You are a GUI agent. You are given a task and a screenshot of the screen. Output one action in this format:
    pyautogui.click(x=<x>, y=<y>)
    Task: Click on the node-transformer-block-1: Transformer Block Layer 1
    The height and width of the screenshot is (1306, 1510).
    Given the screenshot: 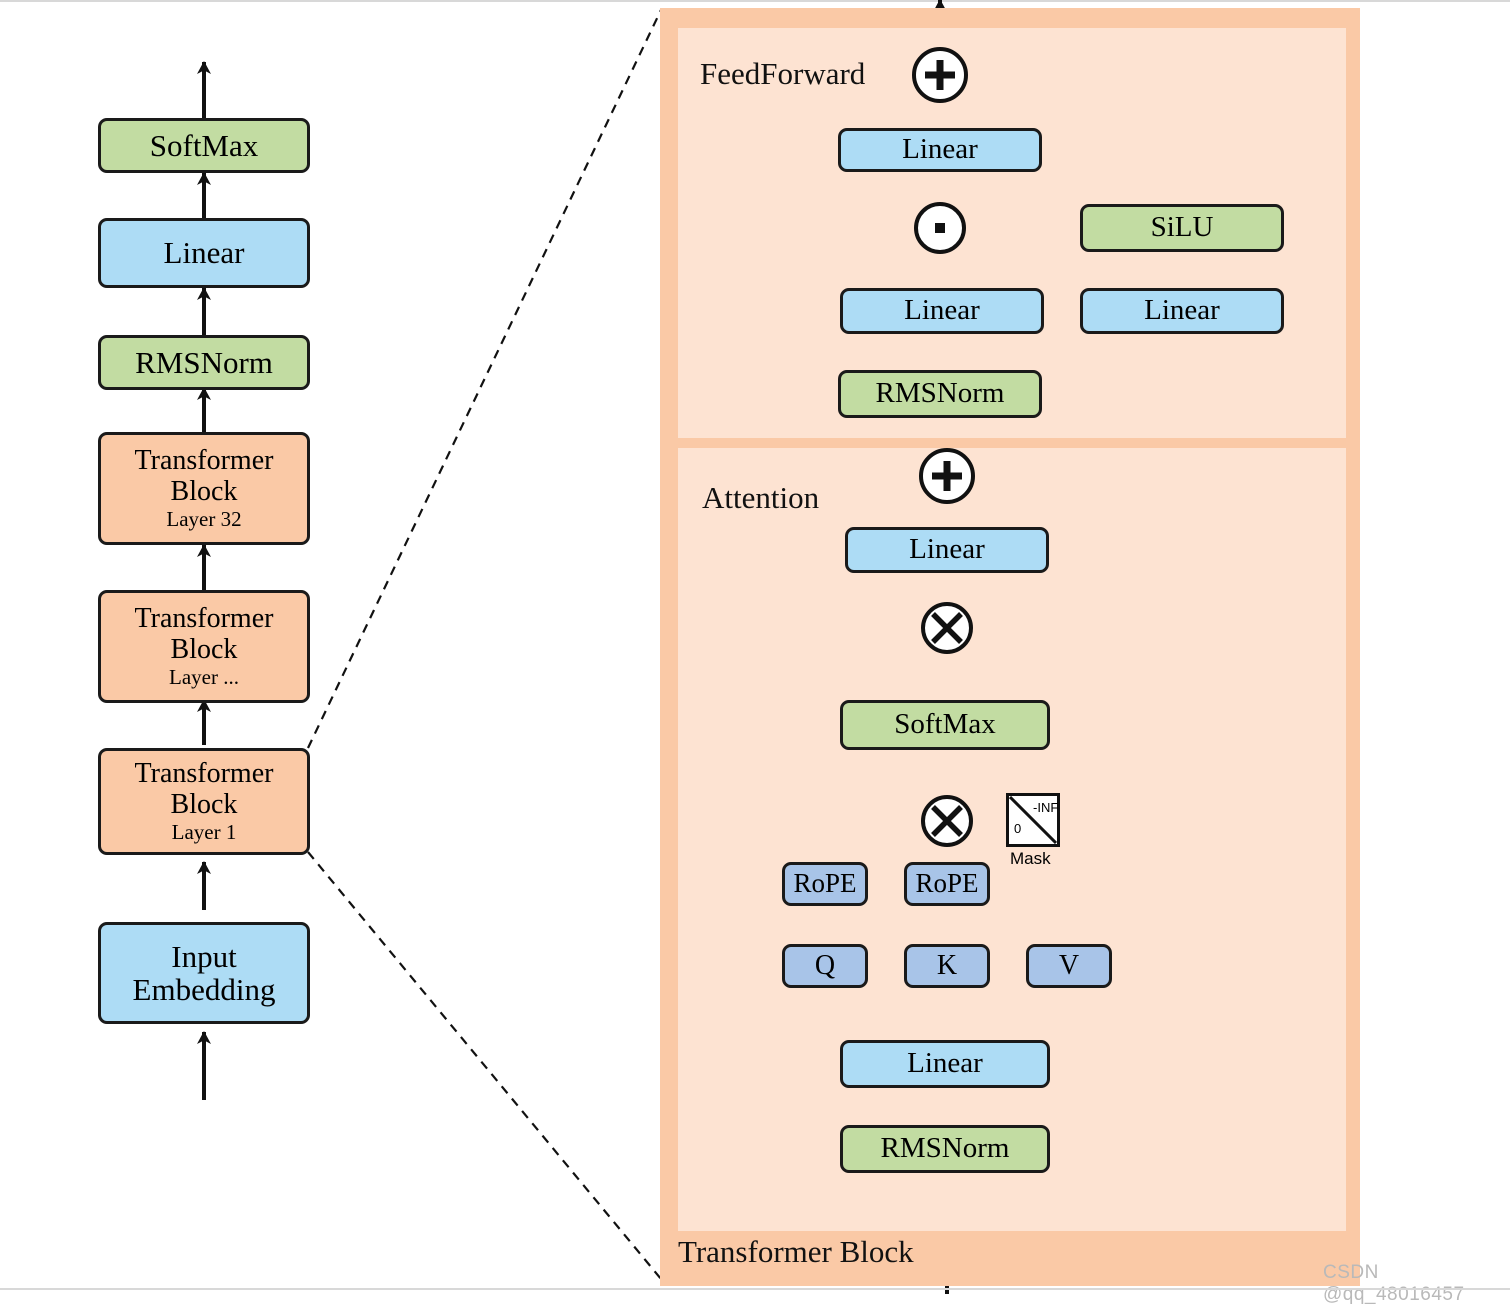 What is the action you would take?
    pyautogui.click(x=204, y=801)
    